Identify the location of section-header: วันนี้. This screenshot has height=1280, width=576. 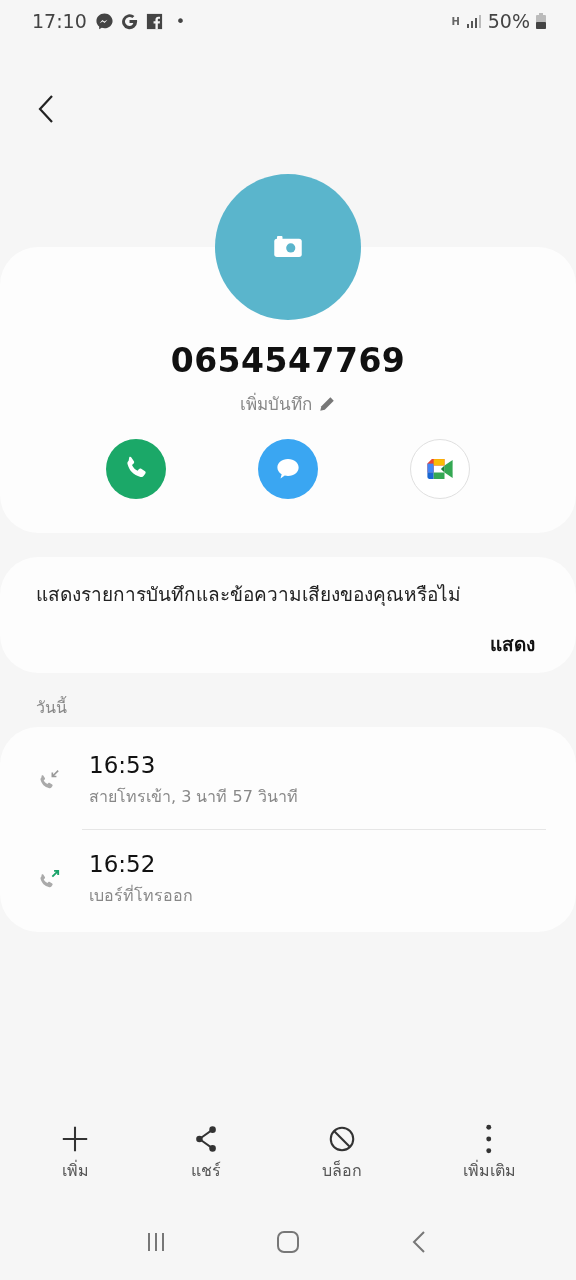
(51, 707).